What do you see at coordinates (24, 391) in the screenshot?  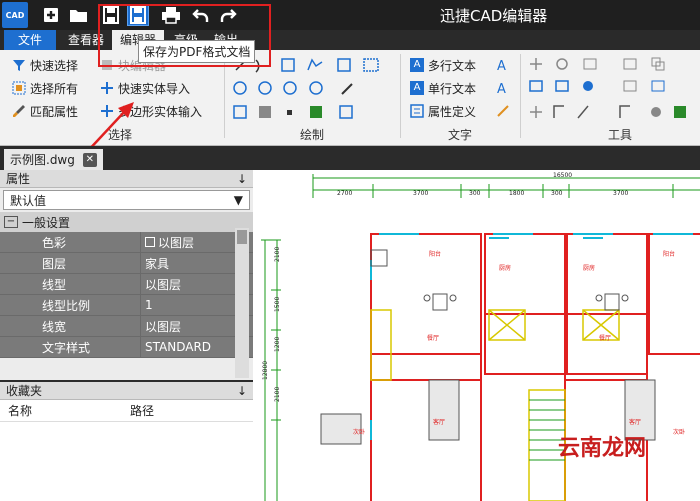 I see `favorites-title: 收藏夹` at bounding box center [24, 391].